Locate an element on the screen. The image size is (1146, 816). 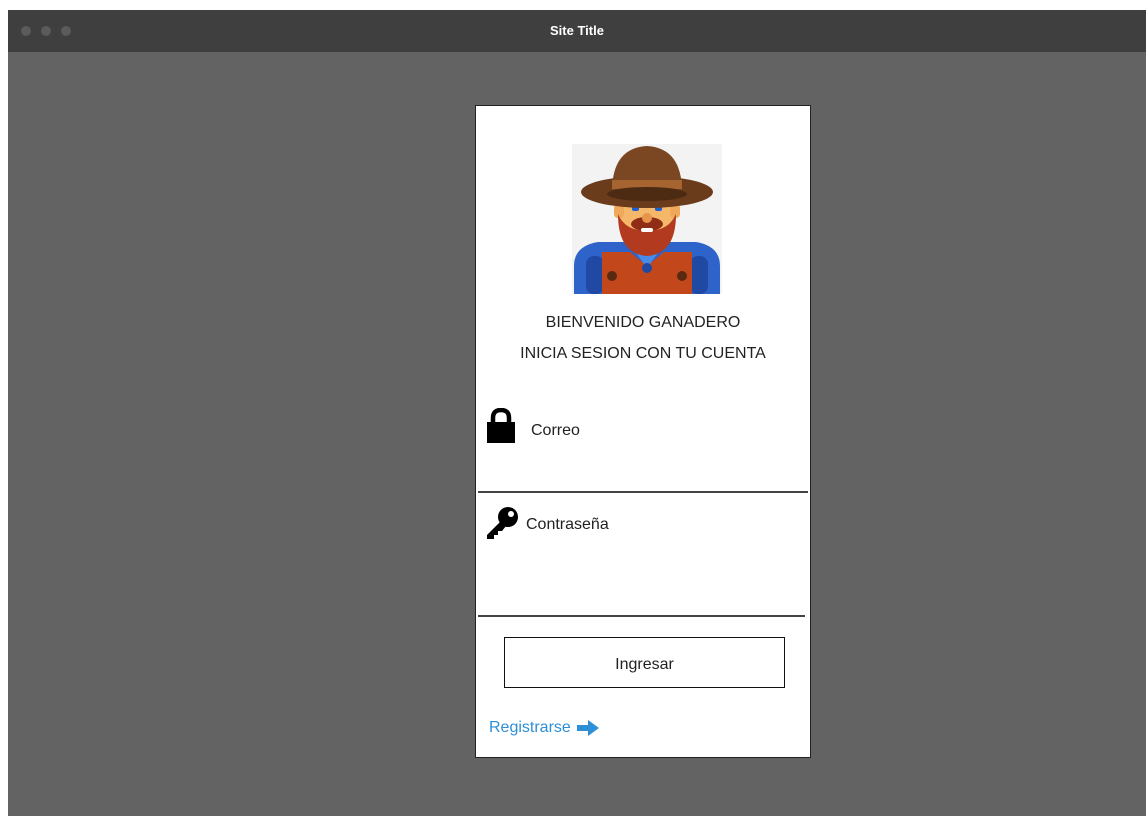
welcome-heading: BIENVENIDO GANADERO is located at coordinates (643, 322).